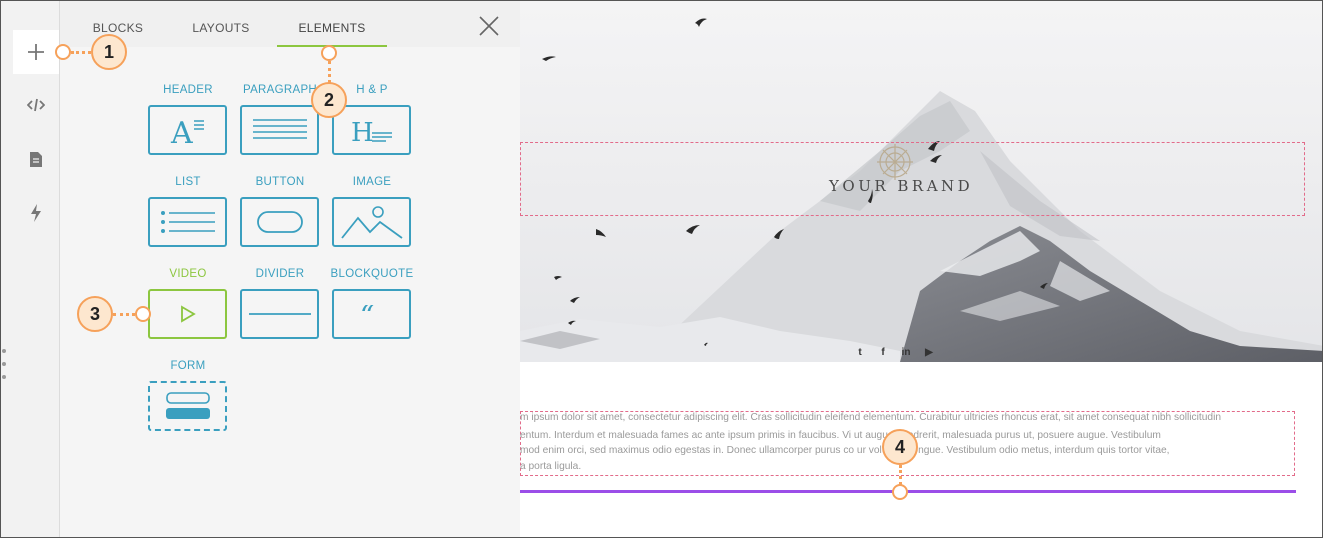 The height and width of the screenshot is (538, 1323). I want to click on divider-drop-indicator, so click(908, 491).